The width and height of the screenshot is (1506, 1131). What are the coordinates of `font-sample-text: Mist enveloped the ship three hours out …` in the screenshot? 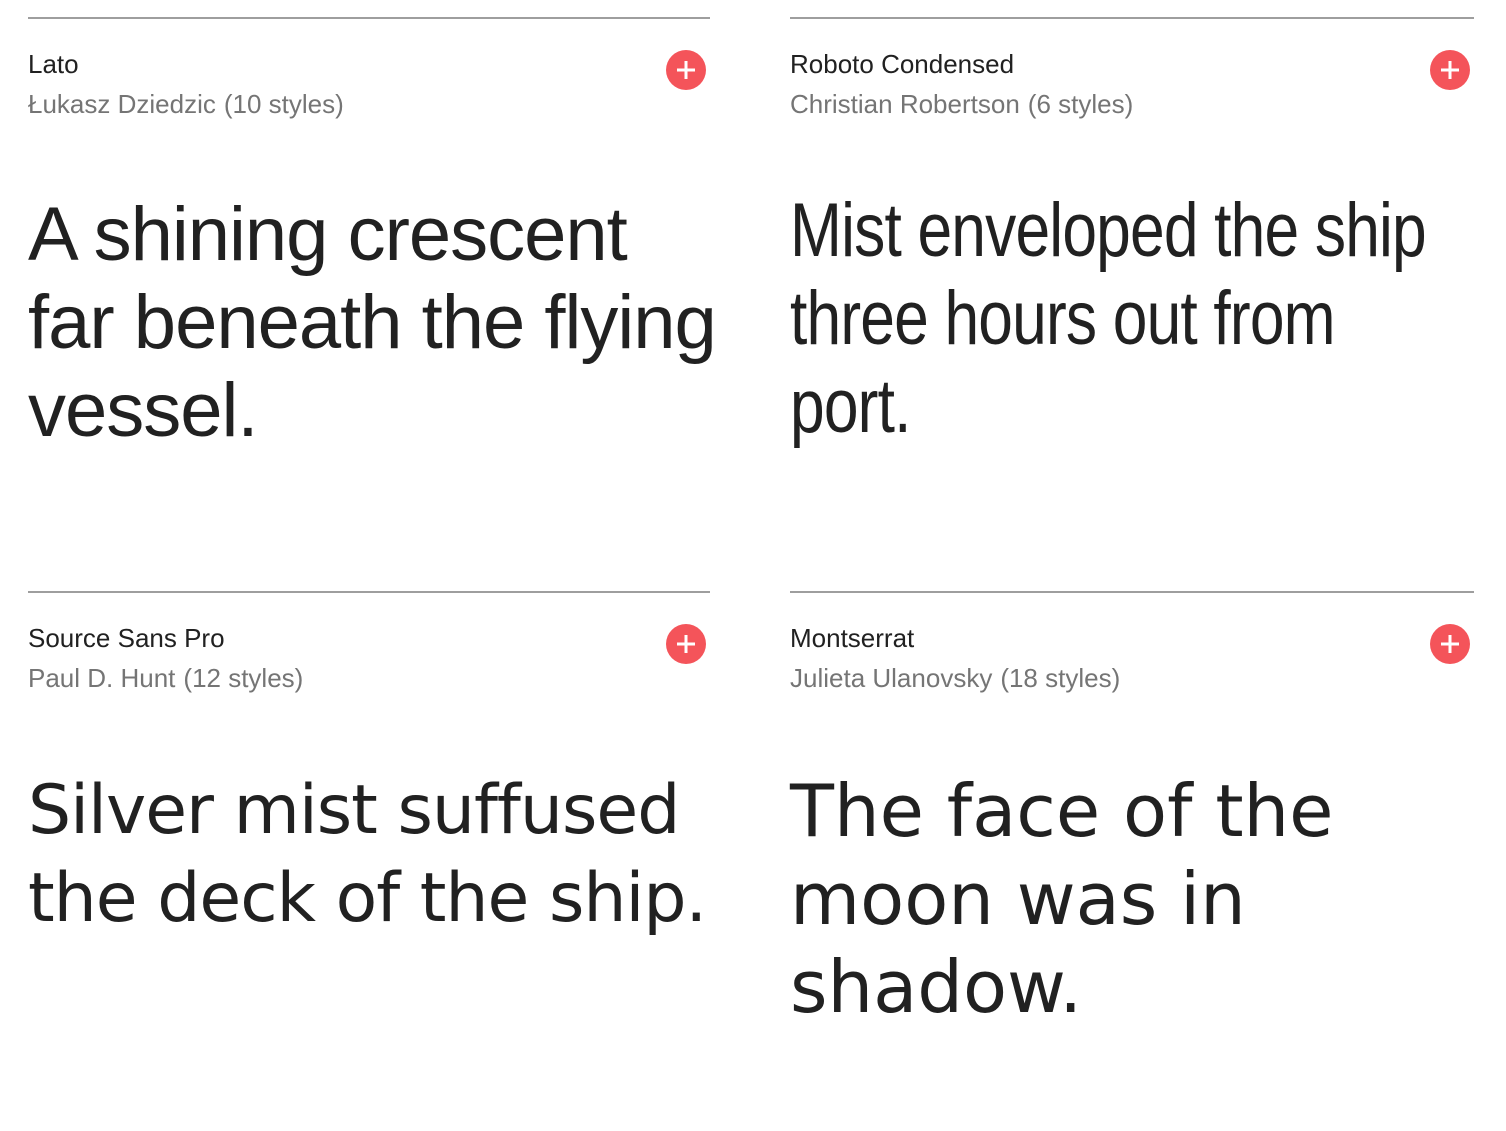 It's located at (1108, 318).